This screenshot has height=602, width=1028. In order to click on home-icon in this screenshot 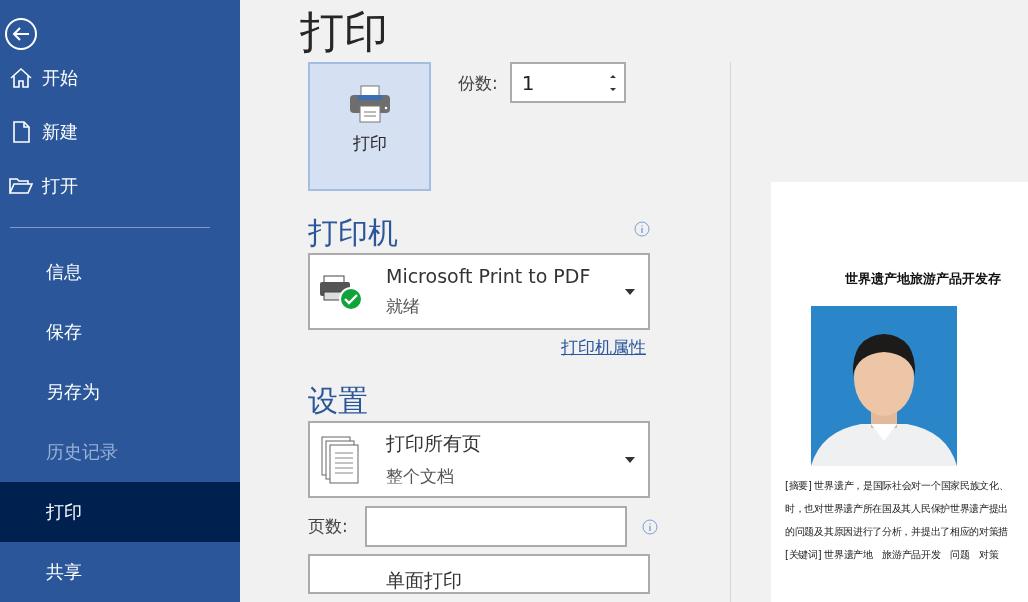, I will do `click(21, 78)`.